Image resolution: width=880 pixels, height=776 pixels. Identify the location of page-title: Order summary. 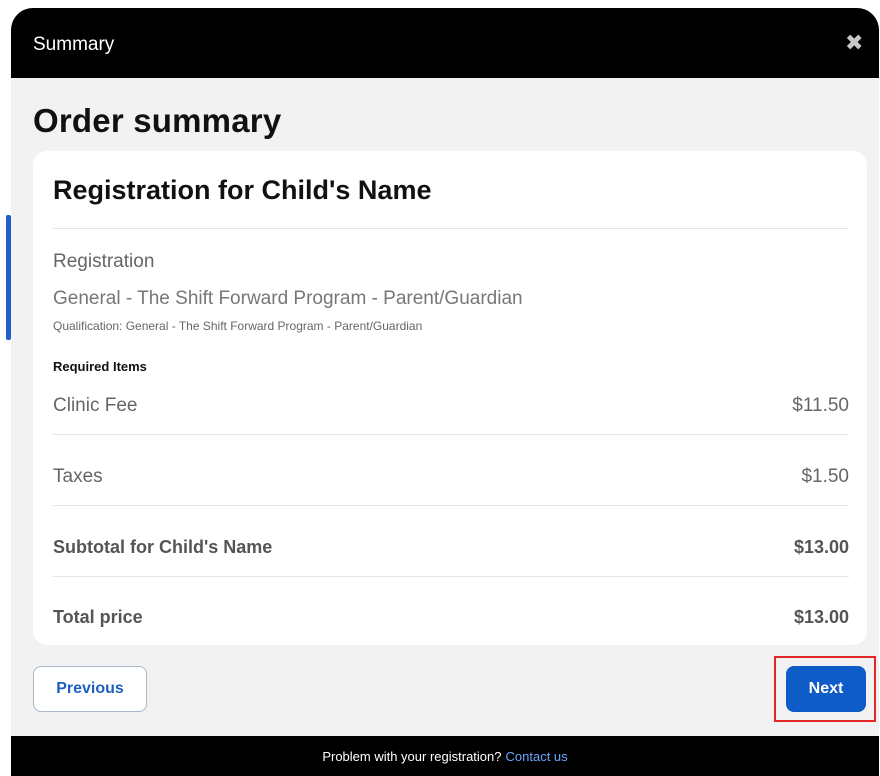
(157, 120).